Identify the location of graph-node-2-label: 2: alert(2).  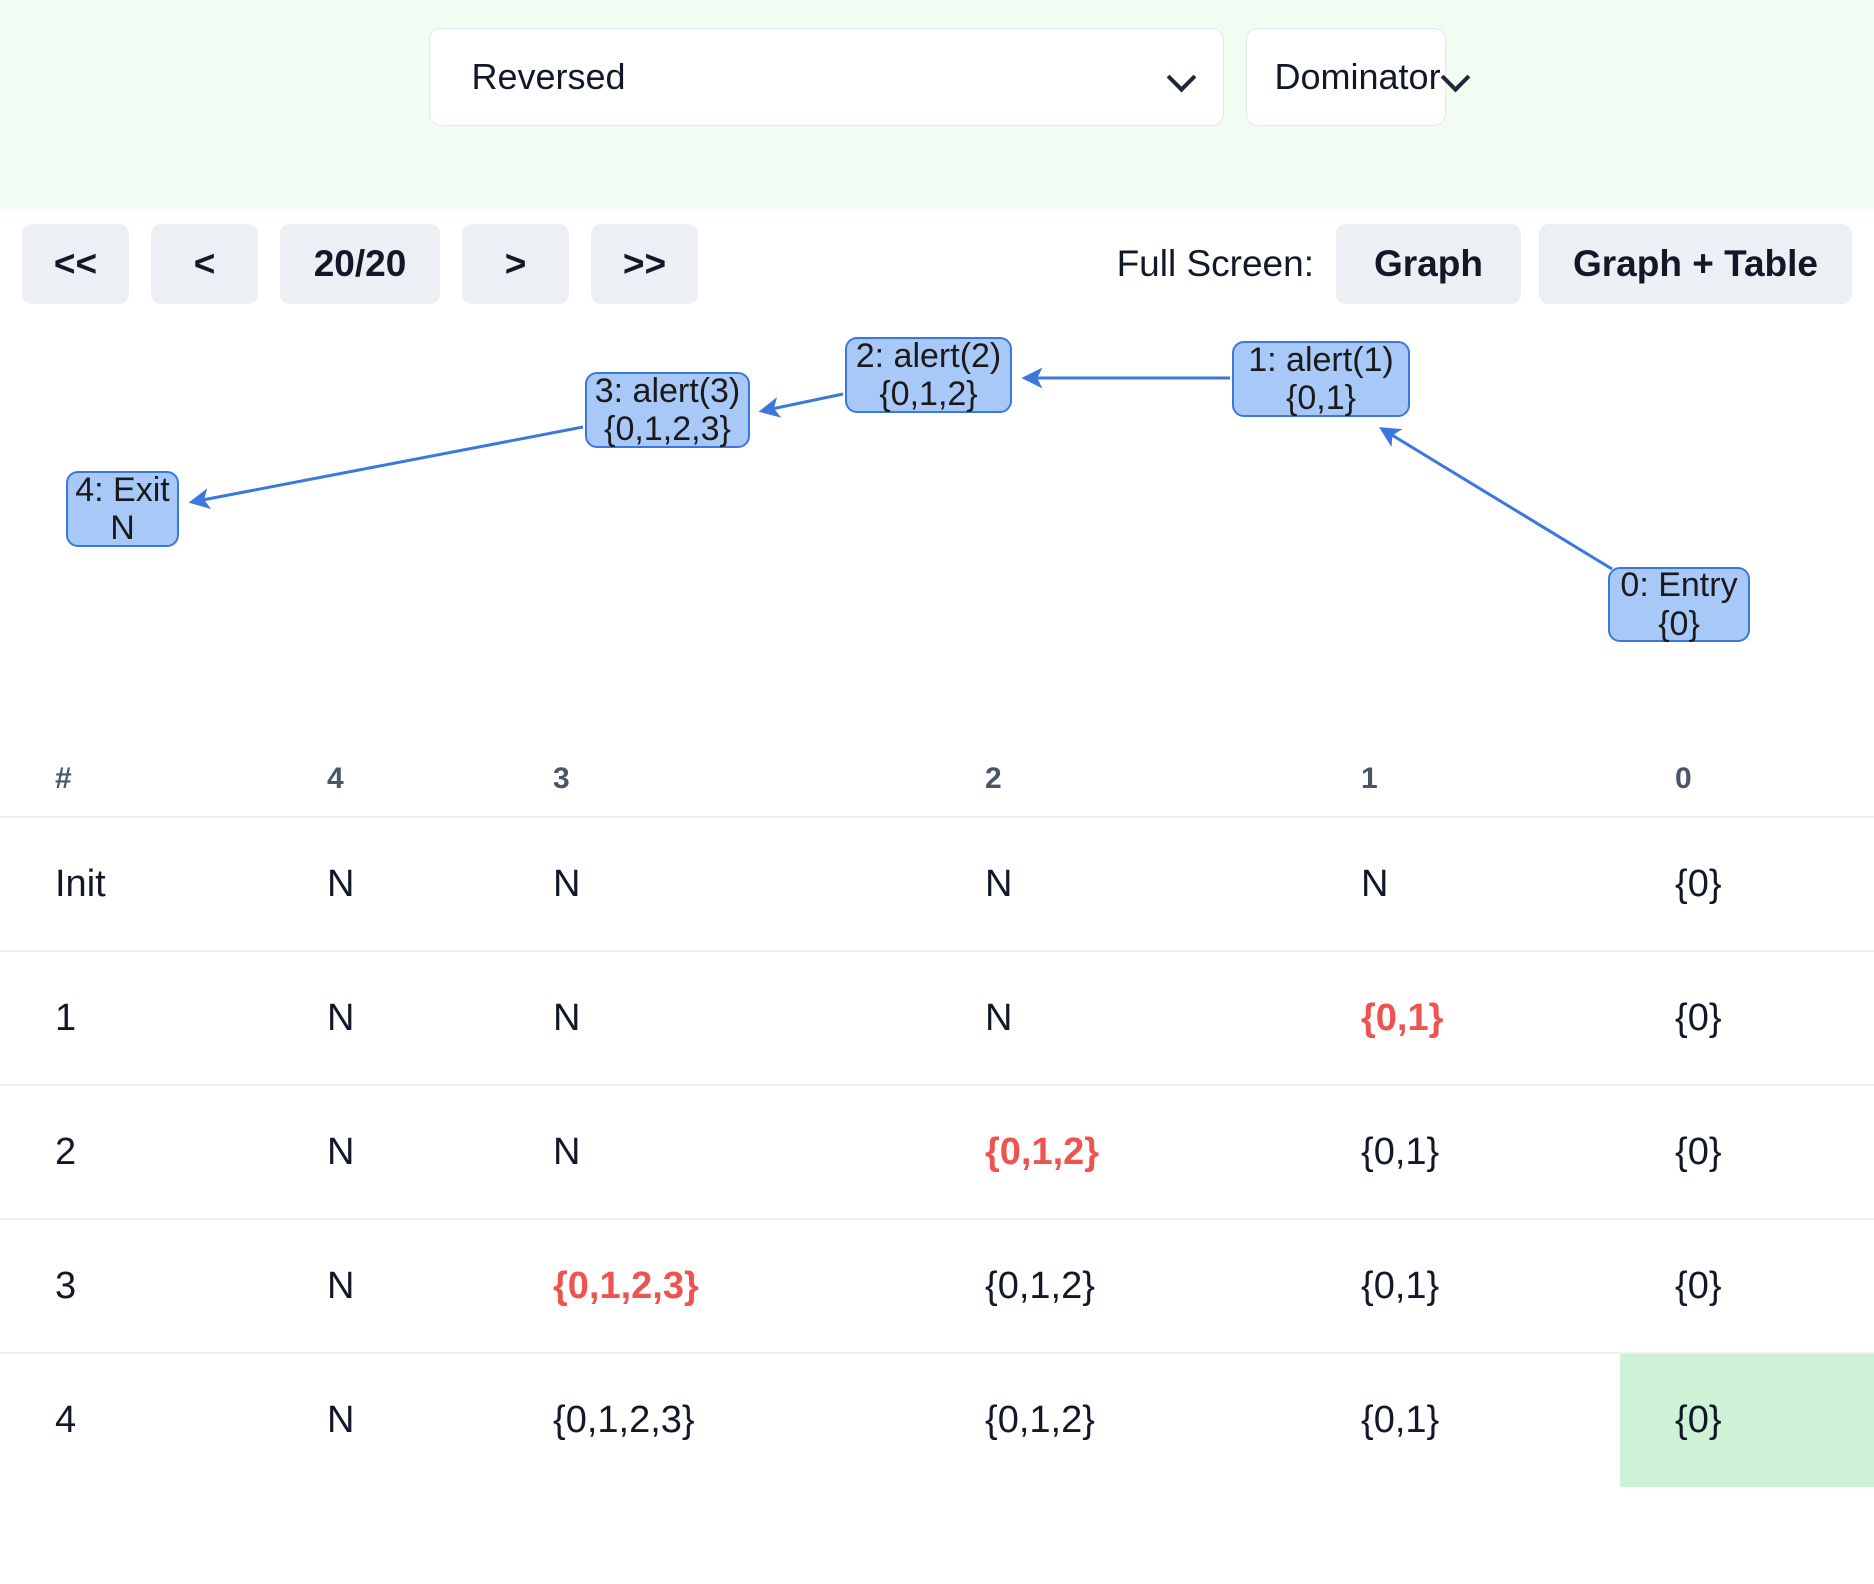
(928, 355).